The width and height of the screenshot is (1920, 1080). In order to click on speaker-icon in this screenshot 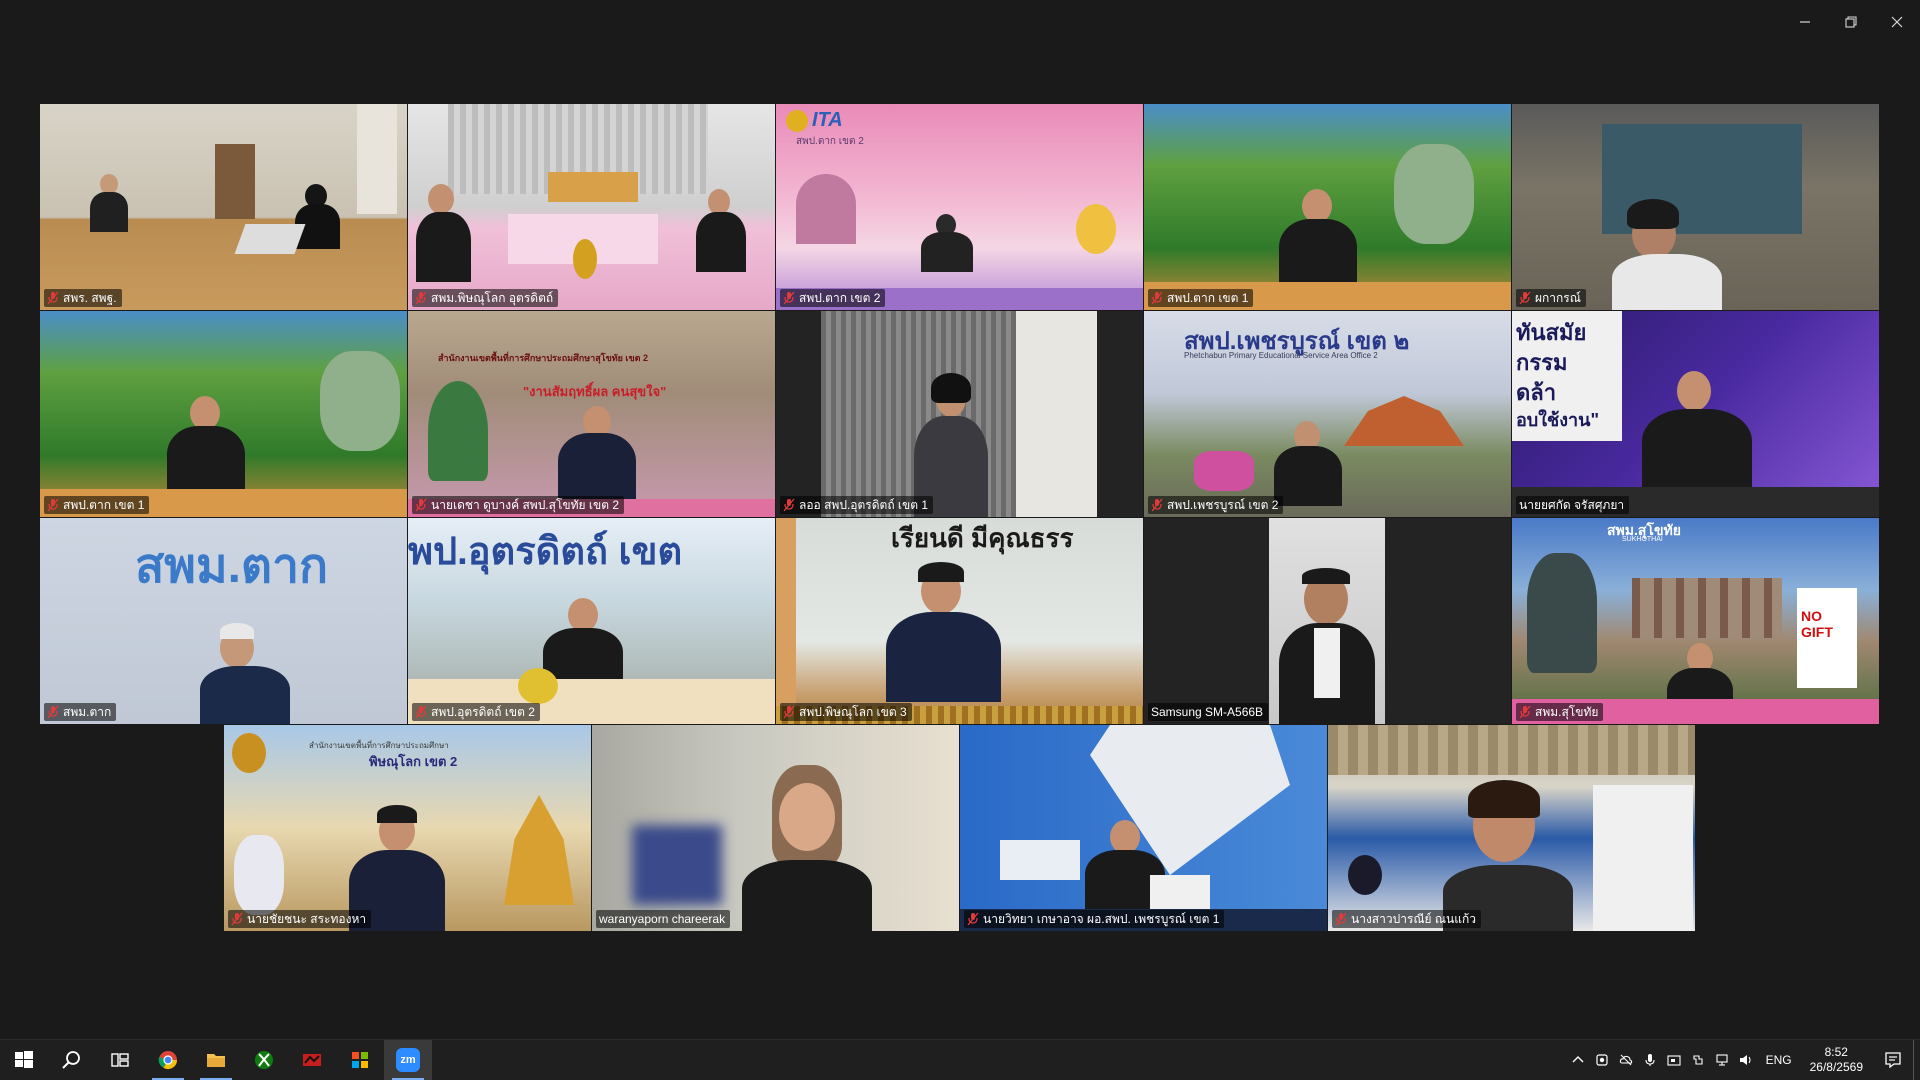, I will do `click(1745, 1060)`.